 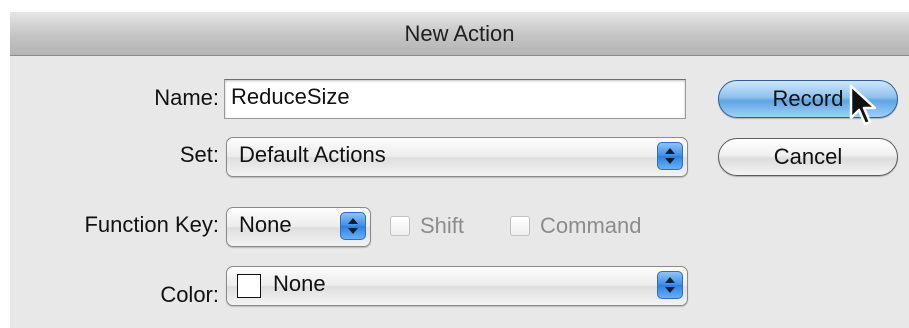 I want to click on color-swatch, so click(x=249, y=286).